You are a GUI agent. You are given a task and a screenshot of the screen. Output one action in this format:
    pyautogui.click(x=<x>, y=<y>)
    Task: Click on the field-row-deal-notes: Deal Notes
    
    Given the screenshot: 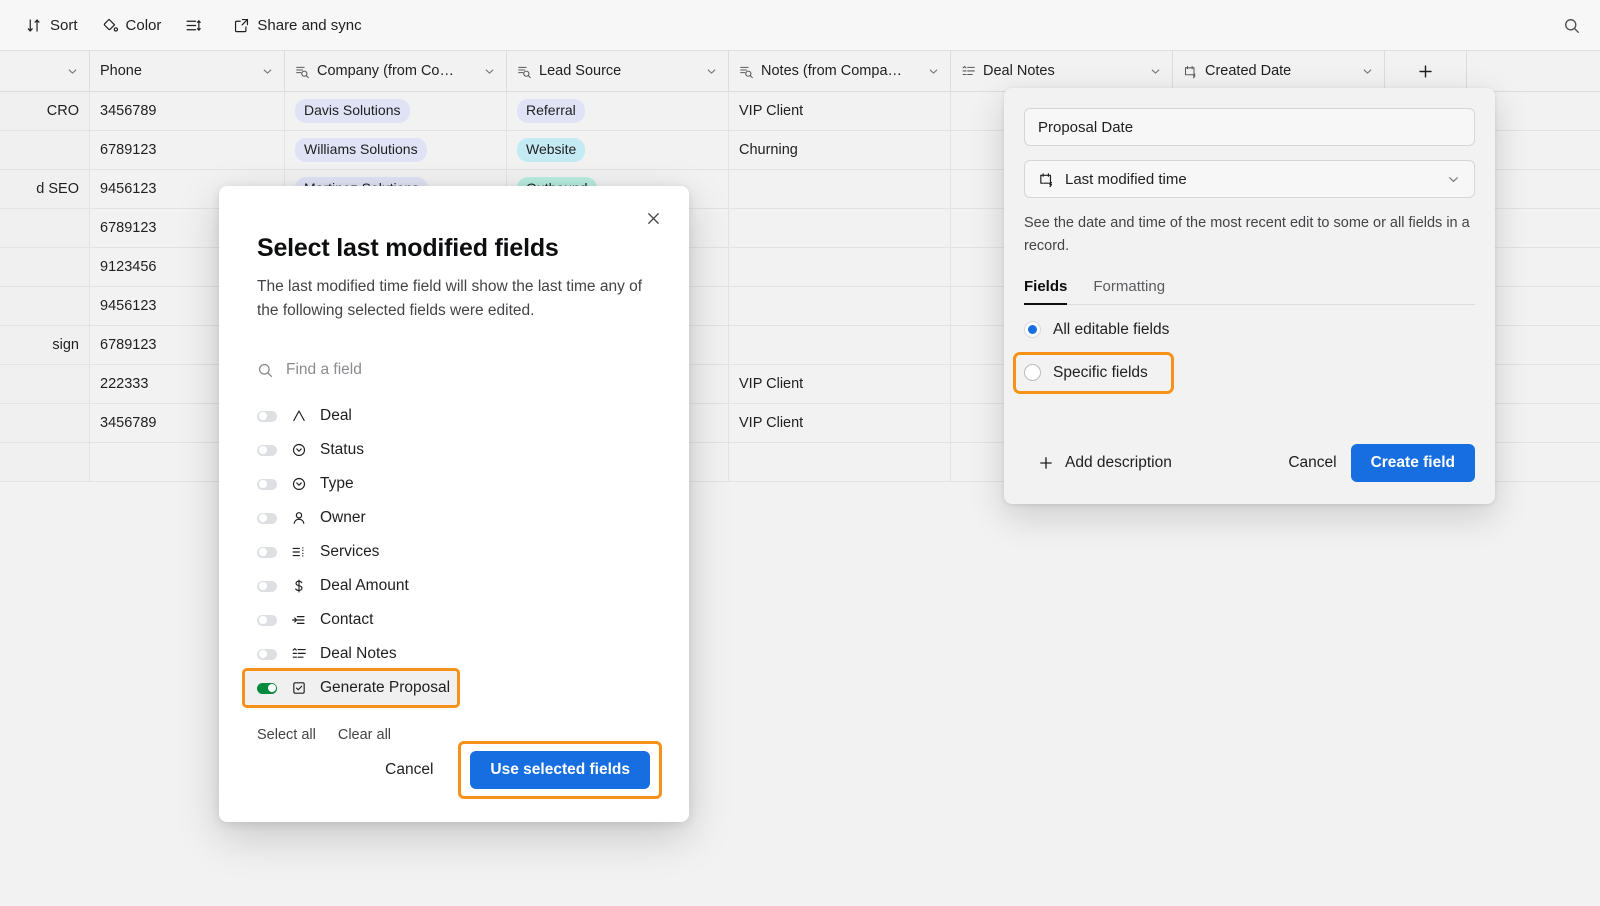 What is the action you would take?
    pyautogui.click(x=448, y=654)
    